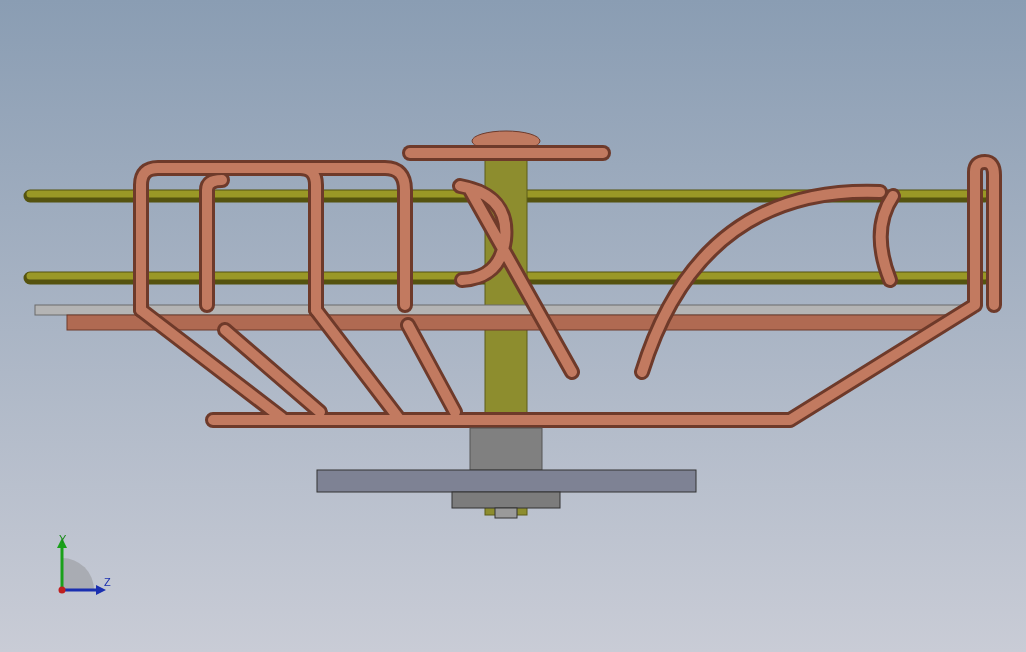 The width and height of the screenshot is (1026, 652). What do you see at coordinates (107, 582) in the screenshot?
I see `axis-label: Z` at bounding box center [107, 582].